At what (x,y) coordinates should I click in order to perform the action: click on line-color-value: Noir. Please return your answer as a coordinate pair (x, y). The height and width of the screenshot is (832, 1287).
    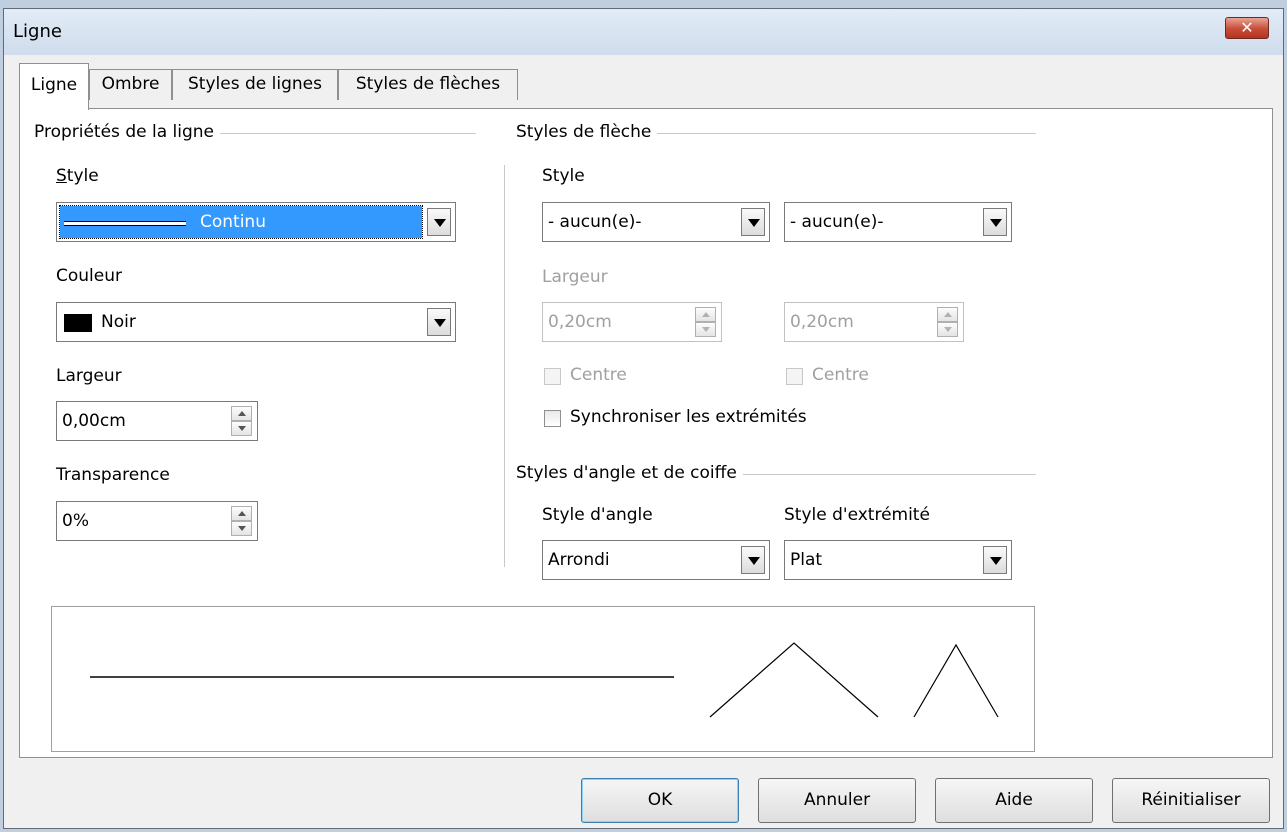
    Looking at the image, I should click on (118, 322).